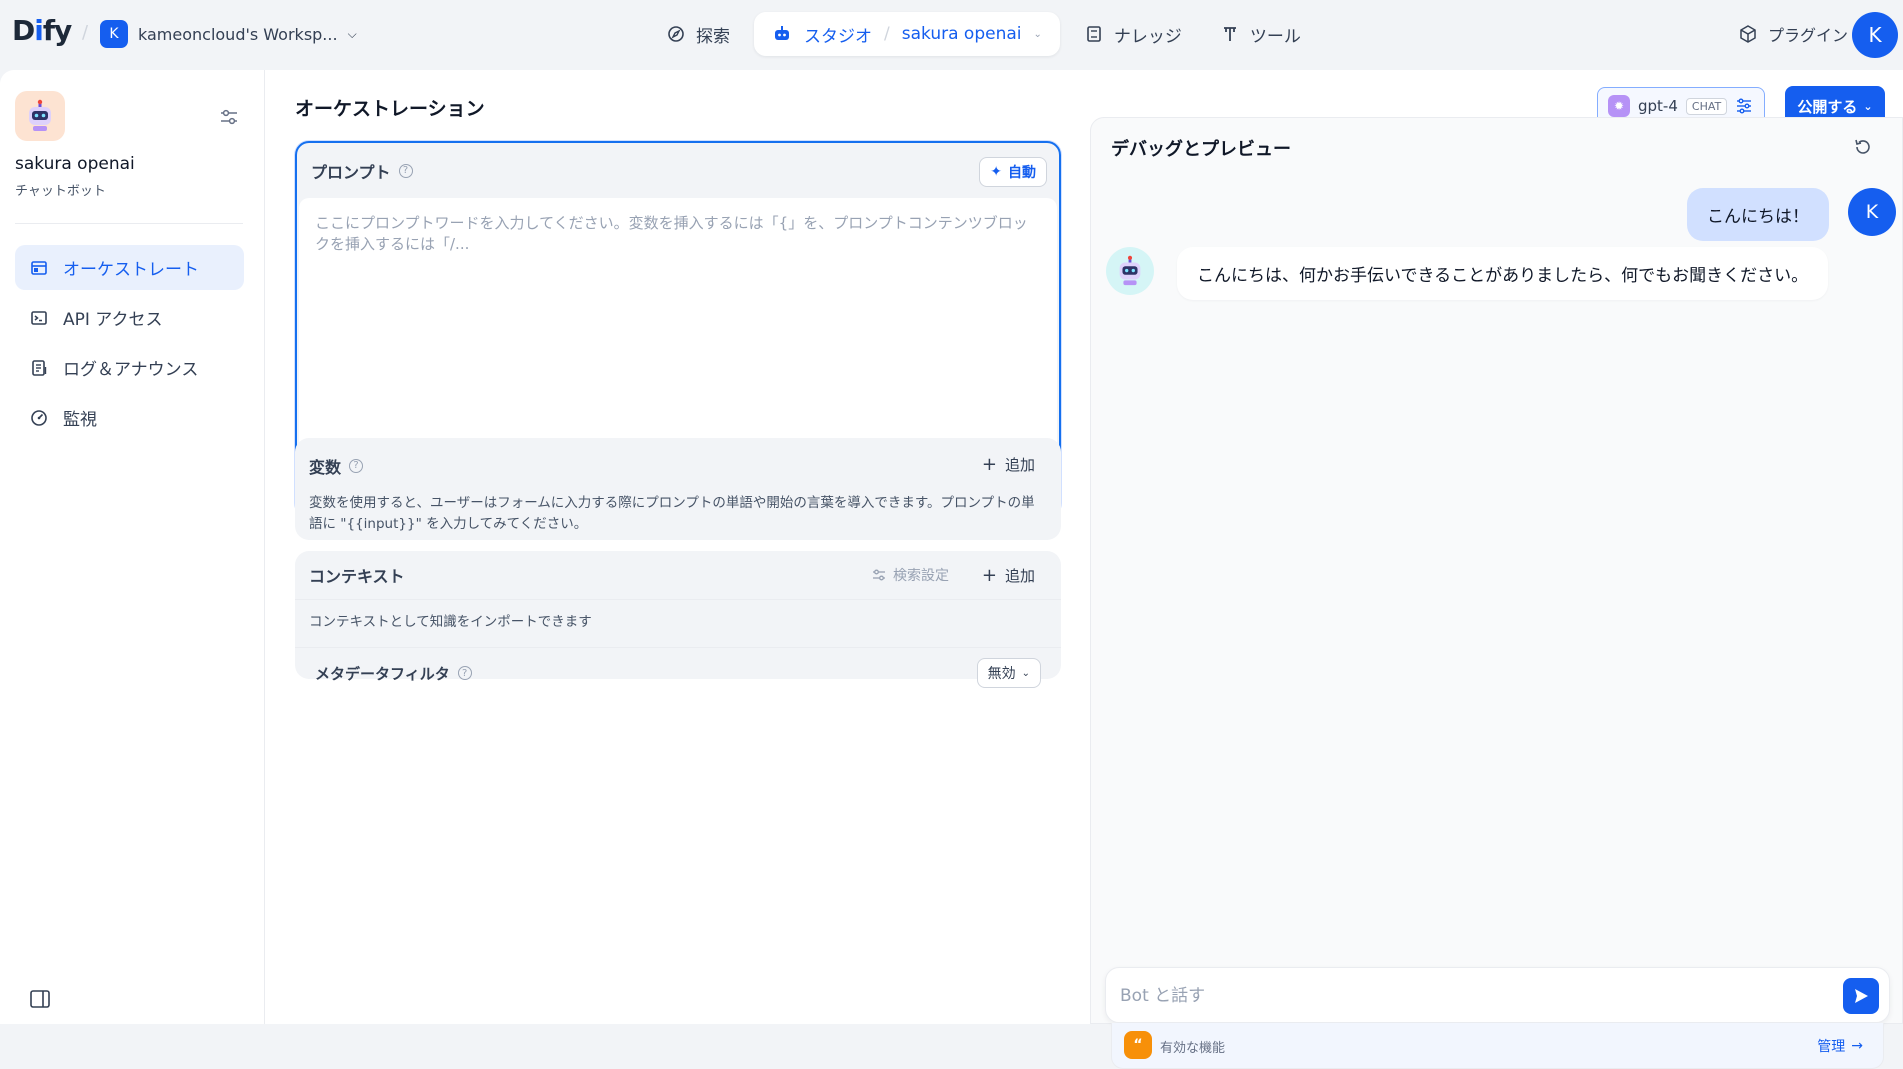 Image resolution: width=1903 pixels, height=1069 pixels. I want to click on sidebar-menu: オーケストレート API アクセス ログ＆アナウンス 監視, so click(129, 345).